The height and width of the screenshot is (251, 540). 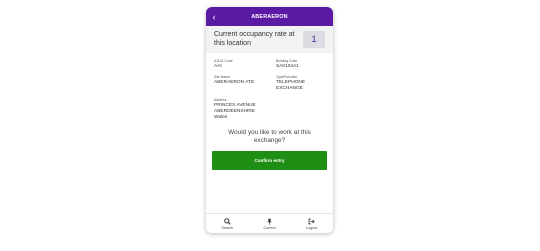 What do you see at coordinates (269, 161) in the screenshot?
I see `confirm-entry-button: Confirm entry` at bounding box center [269, 161].